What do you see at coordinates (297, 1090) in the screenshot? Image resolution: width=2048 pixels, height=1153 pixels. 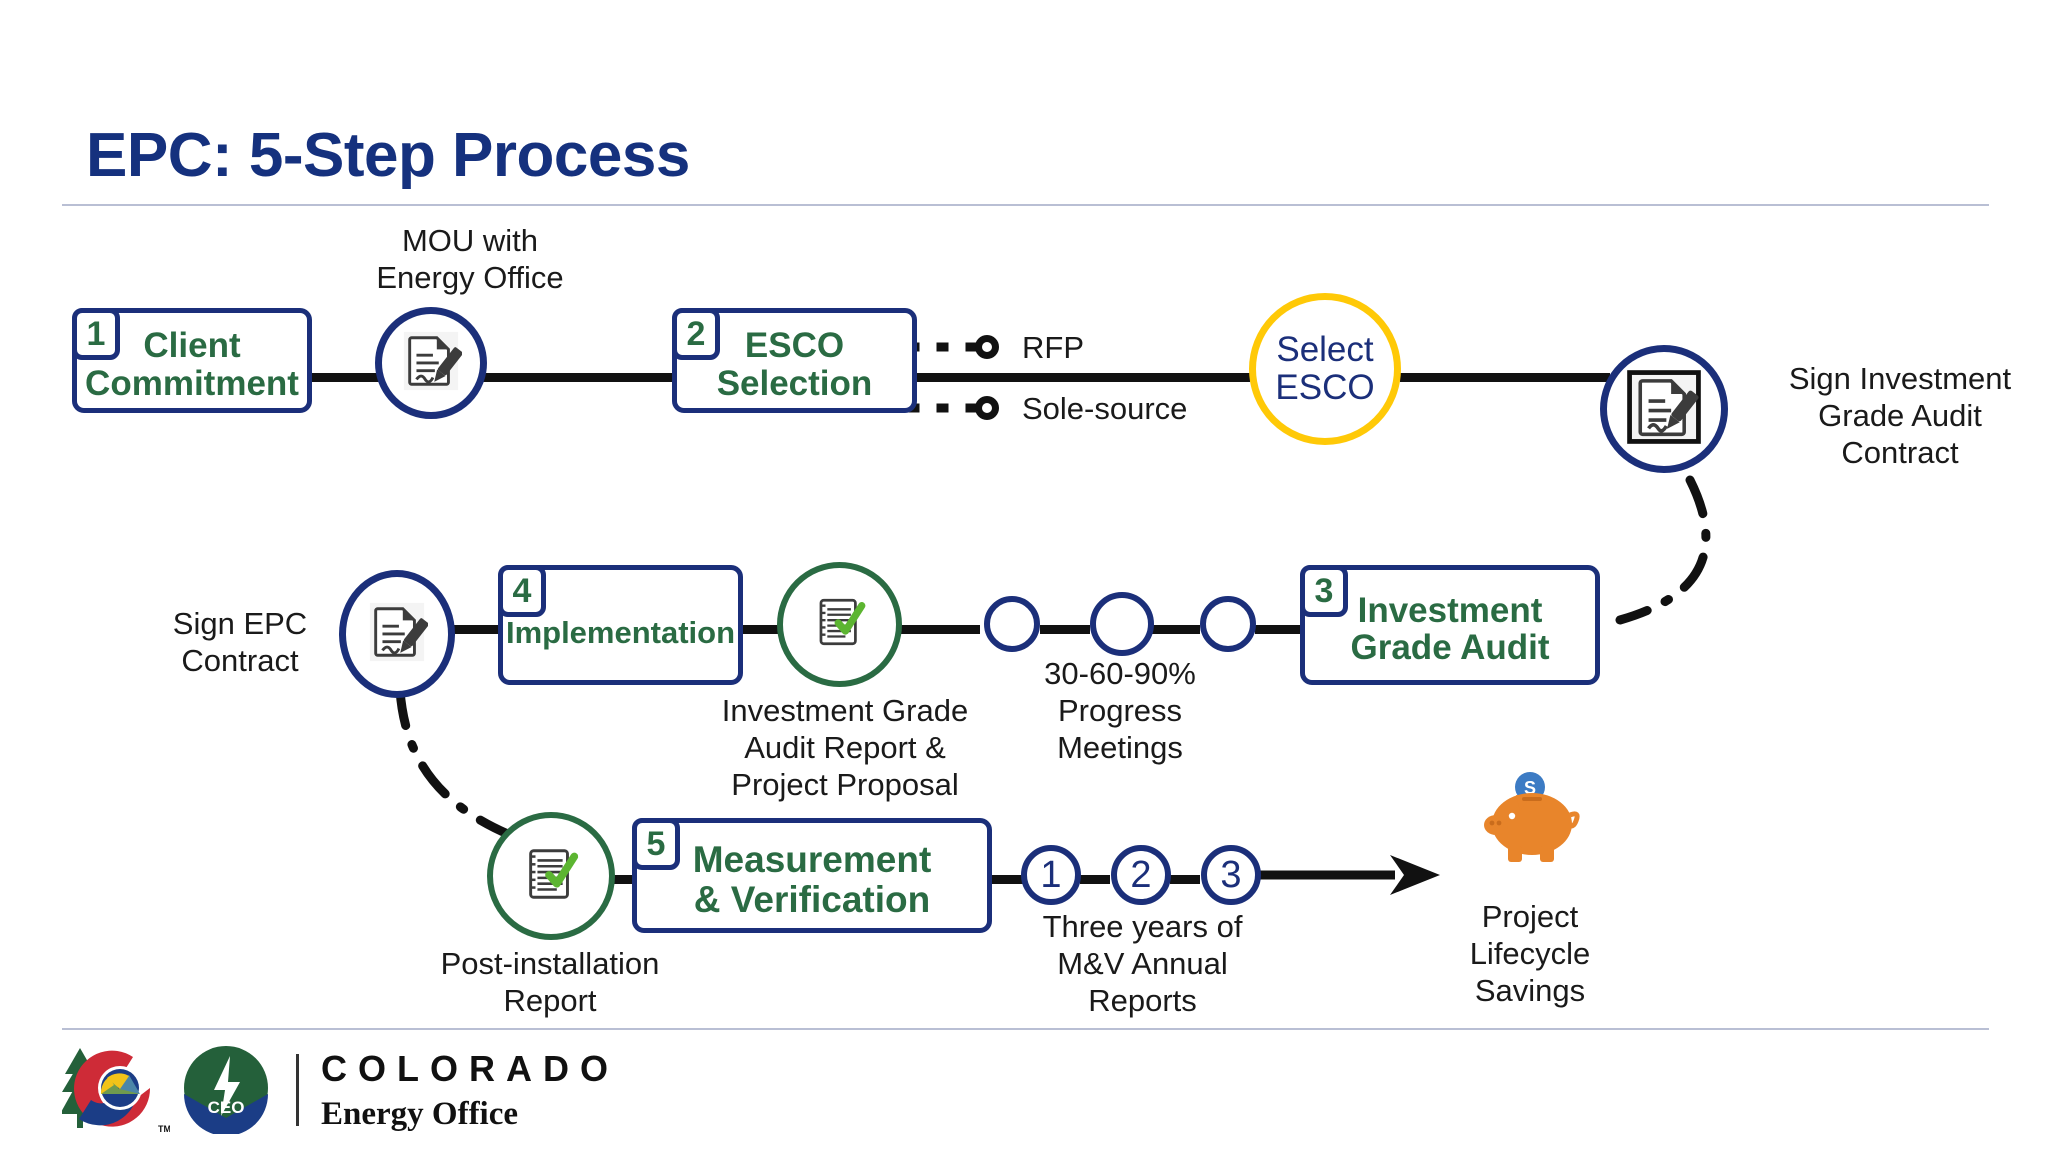 I see `logo-divider` at bounding box center [297, 1090].